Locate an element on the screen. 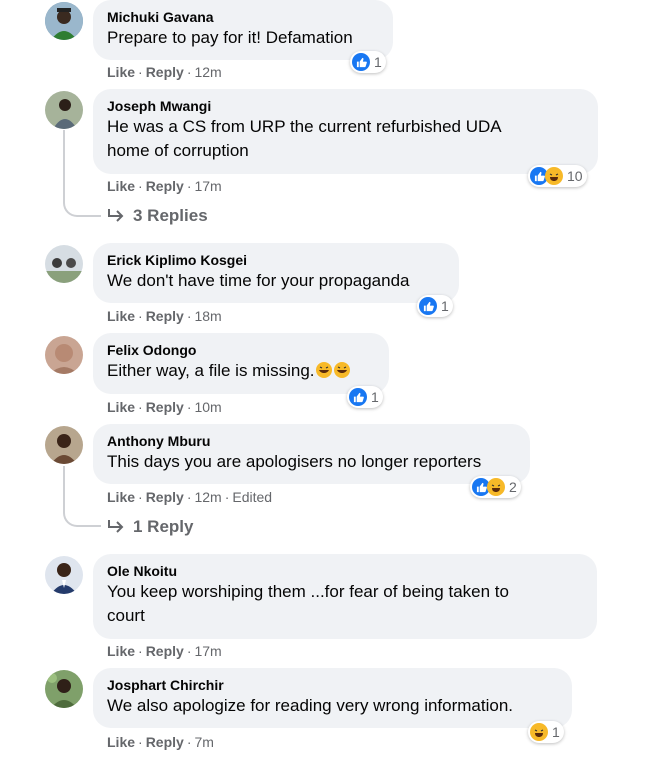 This screenshot has width=656, height=759. comment-author: Erick Kiplimo Kosgei is located at coordinates (276, 260).